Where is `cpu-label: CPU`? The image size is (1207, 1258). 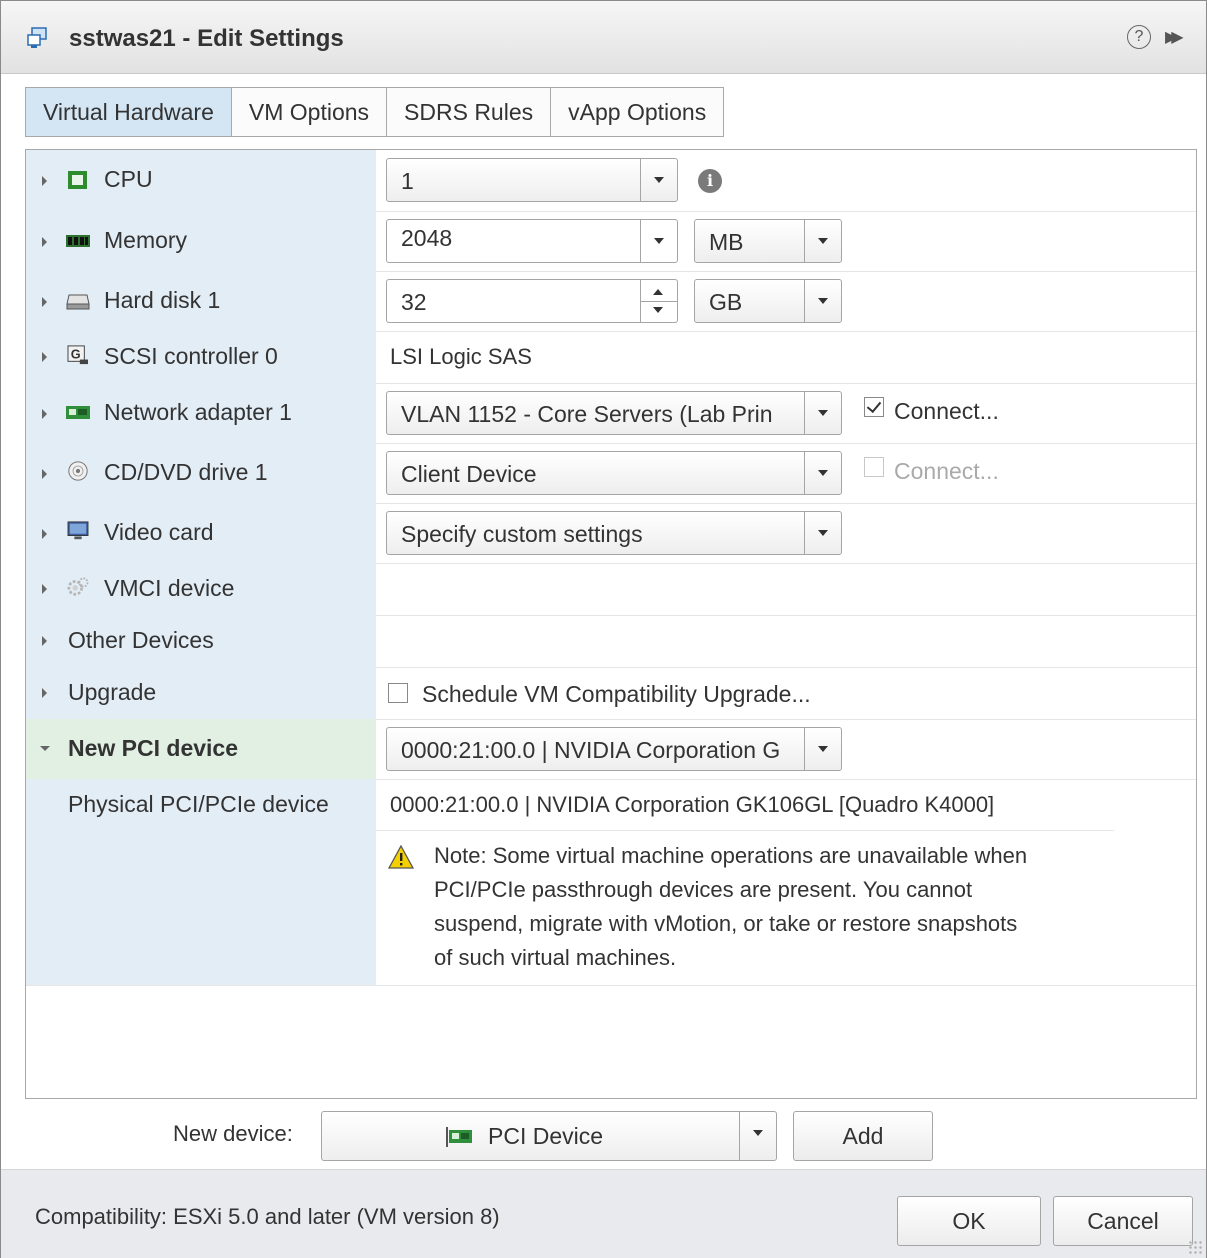
cpu-label: CPU is located at coordinates (128, 179).